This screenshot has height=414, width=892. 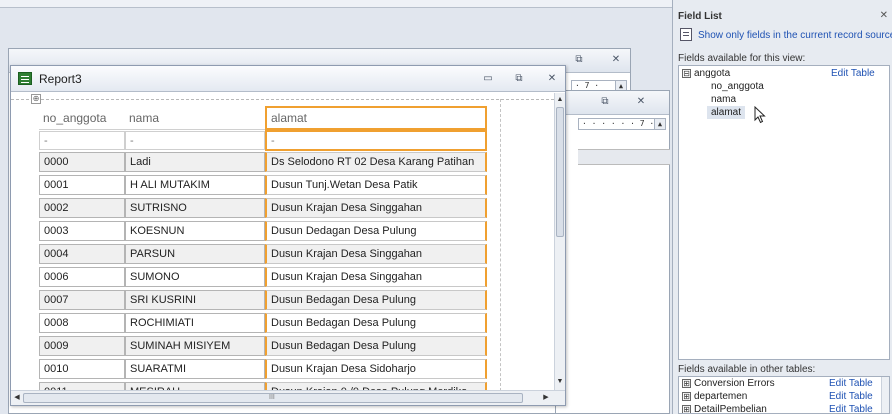 What do you see at coordinates (546, 398) in the screenshot?
I see `scroll-right-icon: ▶` at bounding box center [546, 398].